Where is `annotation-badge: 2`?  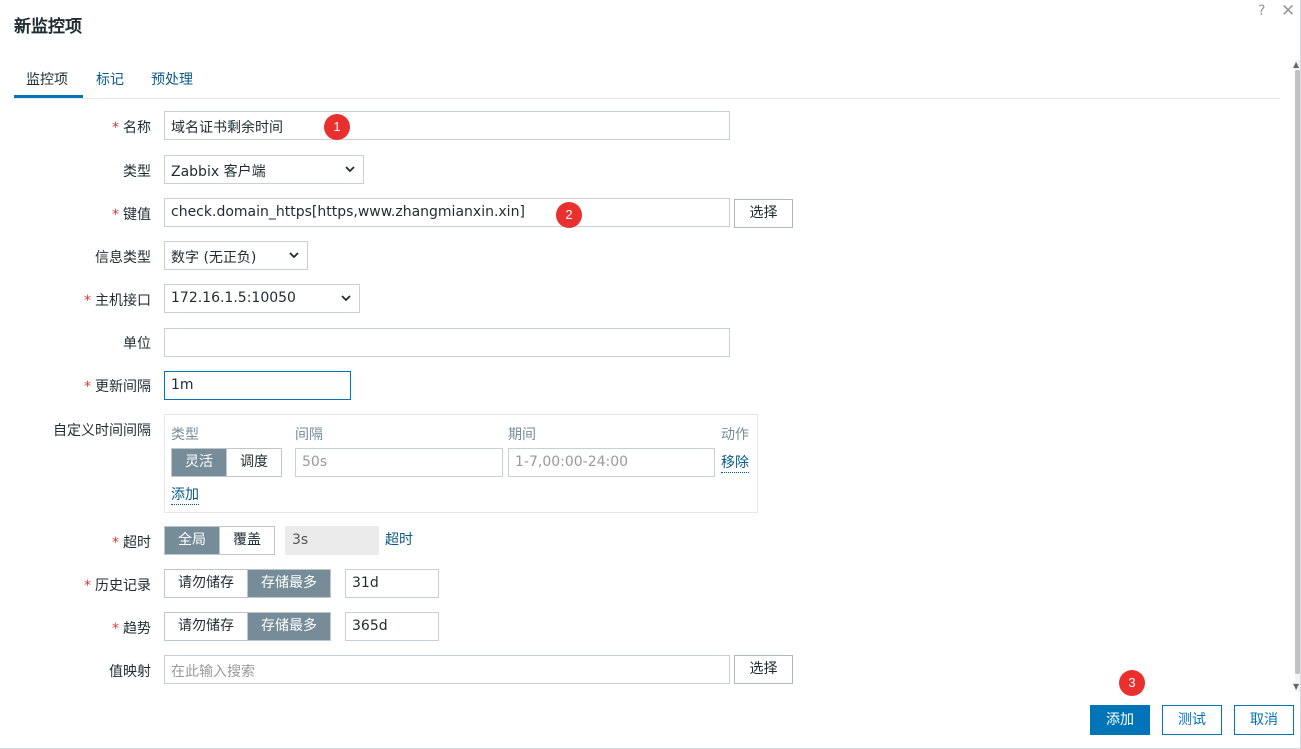 annotation-badge: 2 is located at coordinates (569, 215).